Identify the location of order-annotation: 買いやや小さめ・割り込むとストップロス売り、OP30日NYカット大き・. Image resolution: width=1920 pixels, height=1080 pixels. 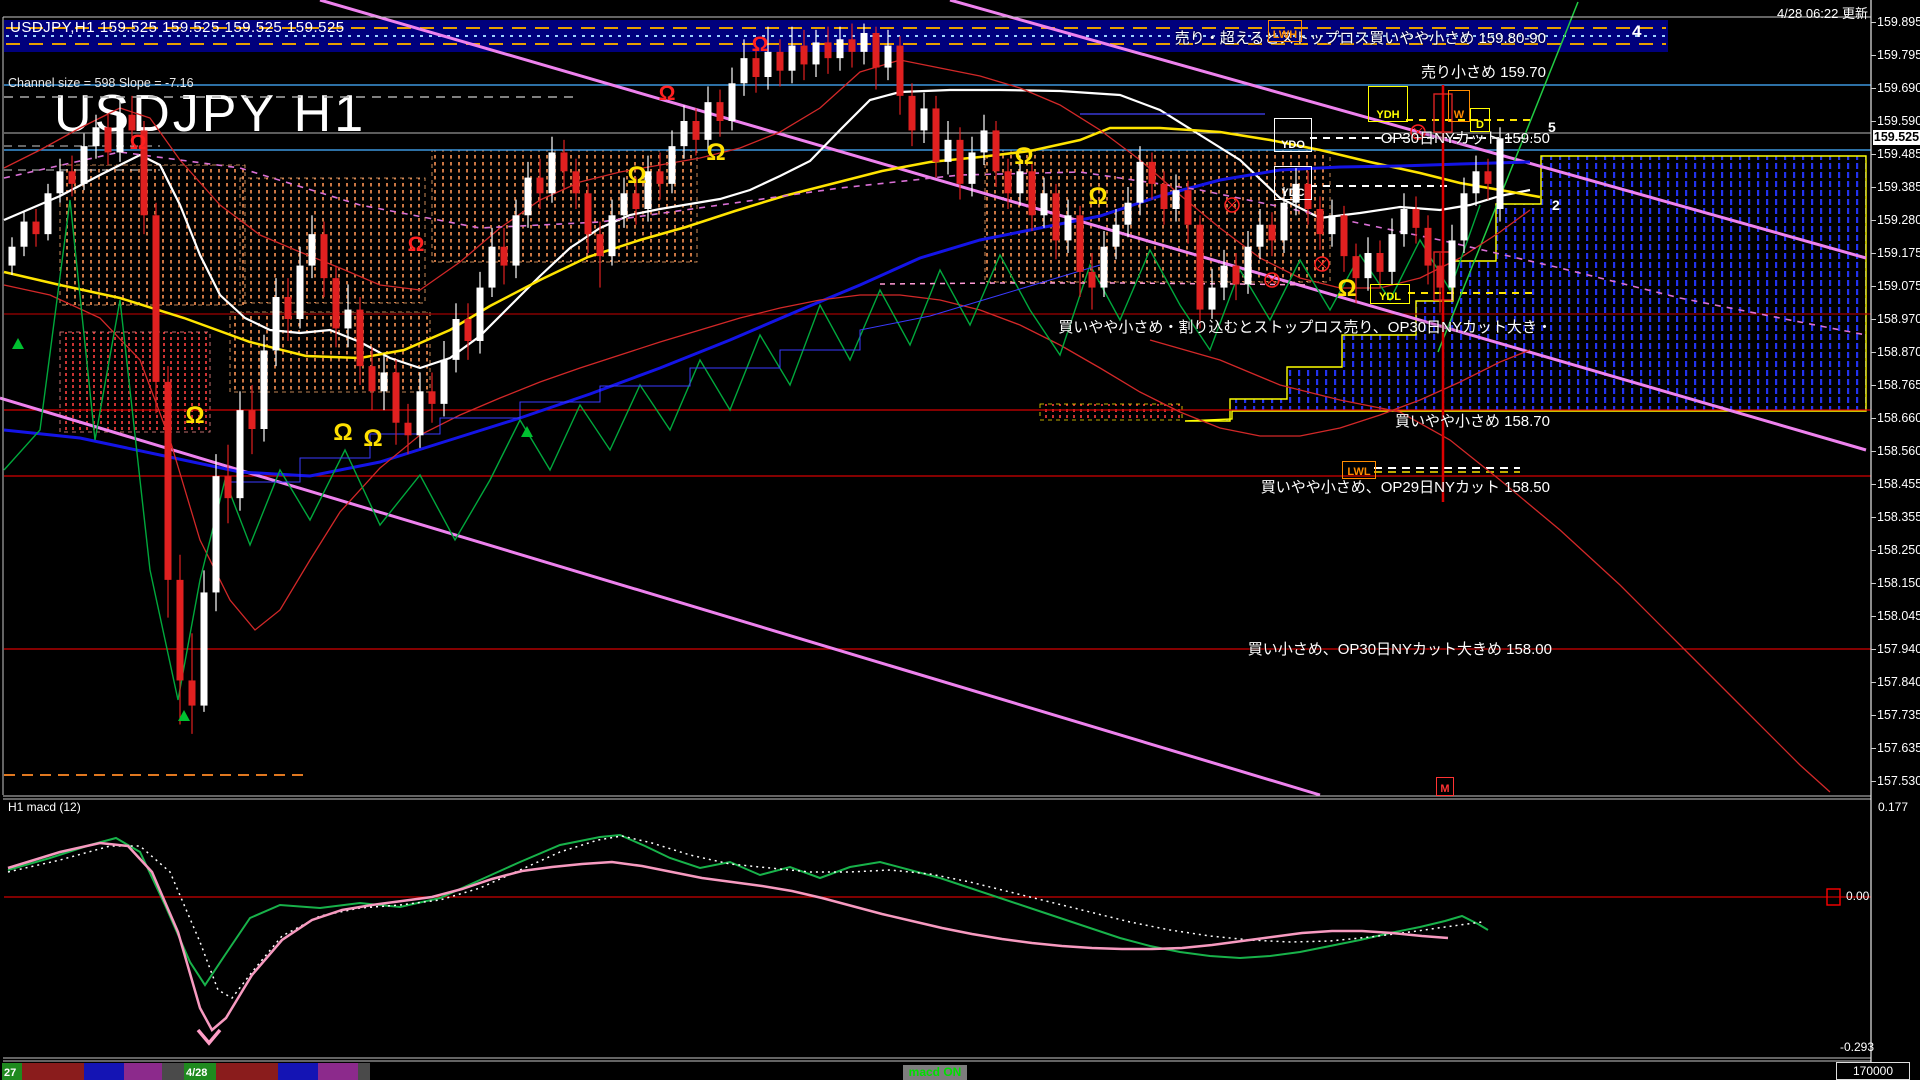
(1305, 326).